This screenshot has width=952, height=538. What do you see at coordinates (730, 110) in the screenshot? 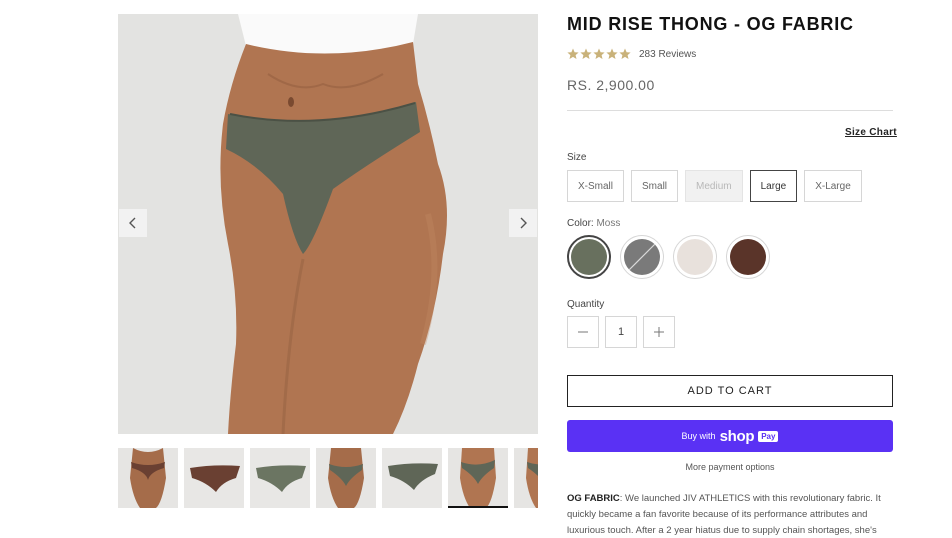
I see `divider` at bounding box center [730, 110].